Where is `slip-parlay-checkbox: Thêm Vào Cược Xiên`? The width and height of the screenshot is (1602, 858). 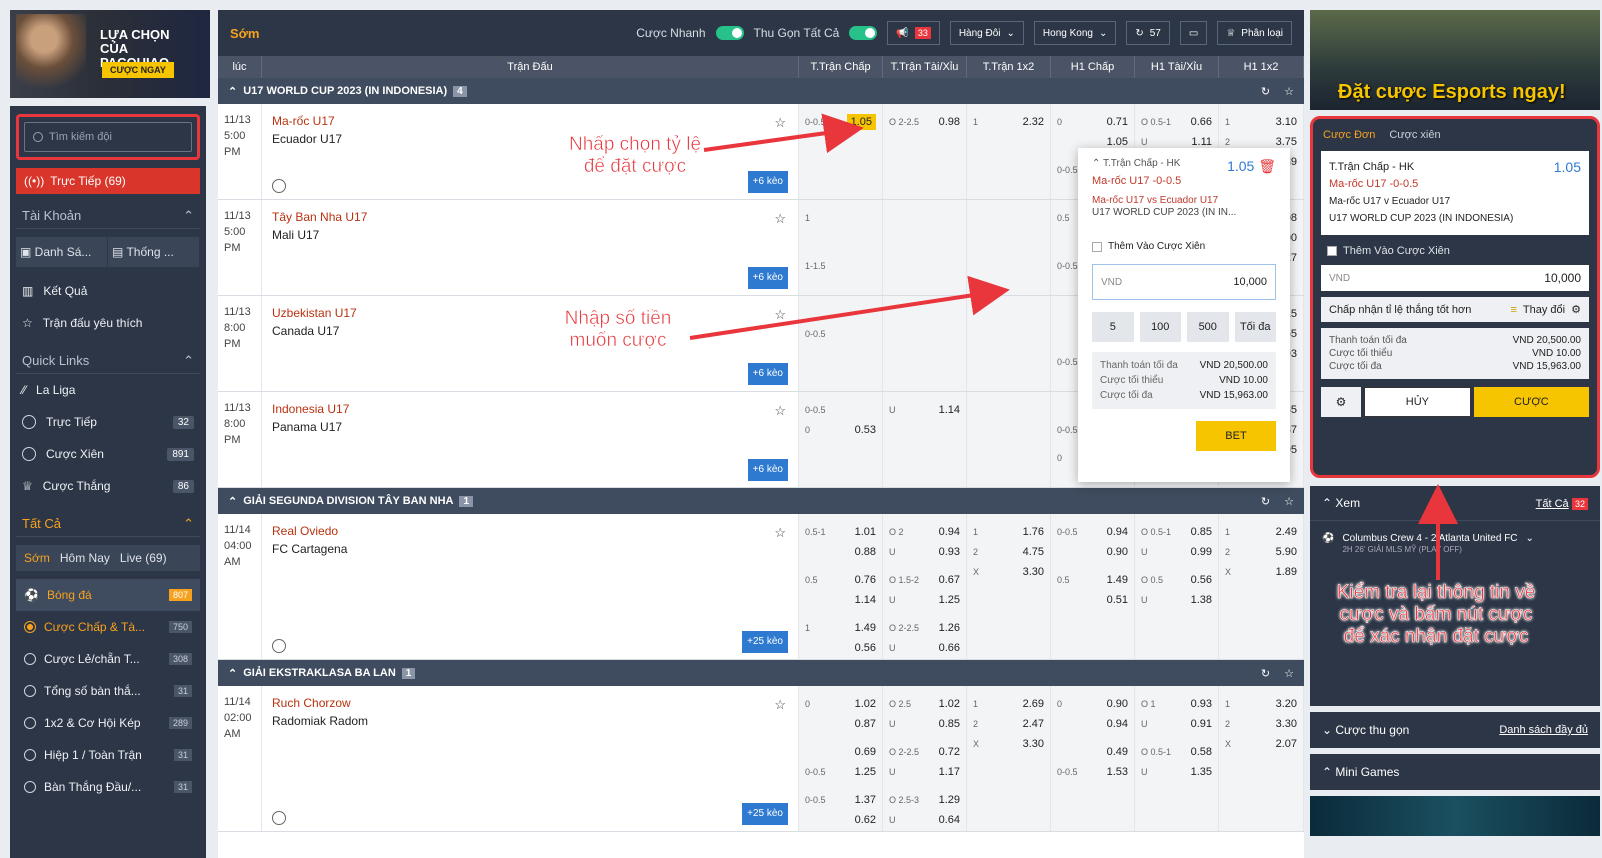 slip-parlay-checkbox: Thêm Vào Cược Xiên is located at coordinates (1455, 251).